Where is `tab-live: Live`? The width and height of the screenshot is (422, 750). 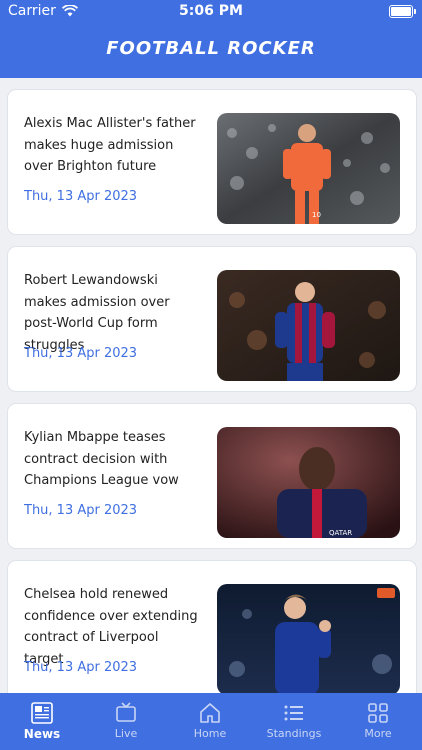 tab-live: Live is located at coordinates (126, 721).